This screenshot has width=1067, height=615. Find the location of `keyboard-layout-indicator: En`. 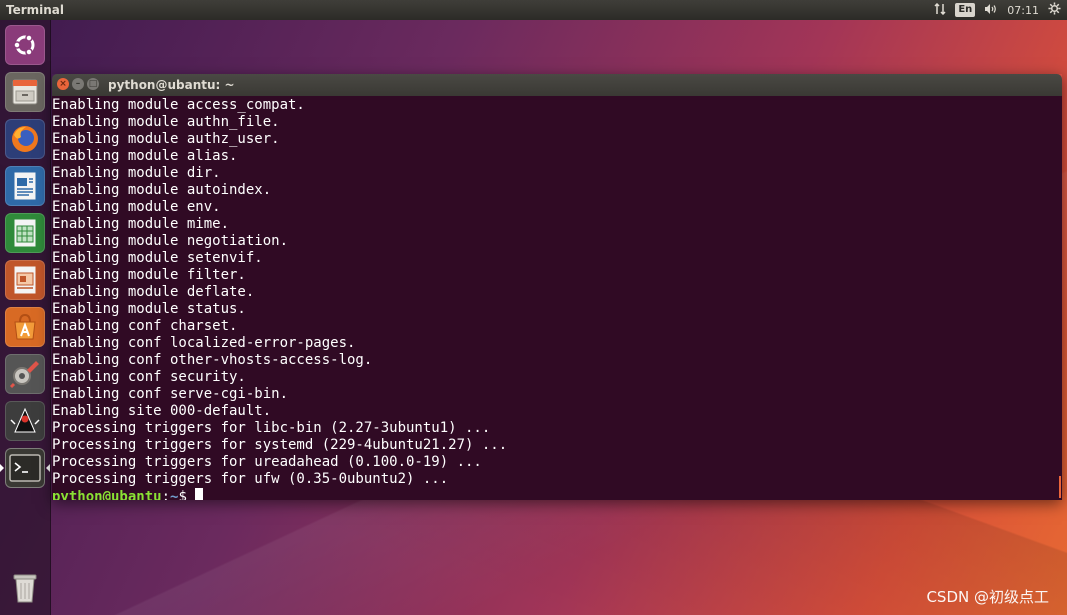

keyboard-layout-indicator: En is located at coordinates (965, 10).